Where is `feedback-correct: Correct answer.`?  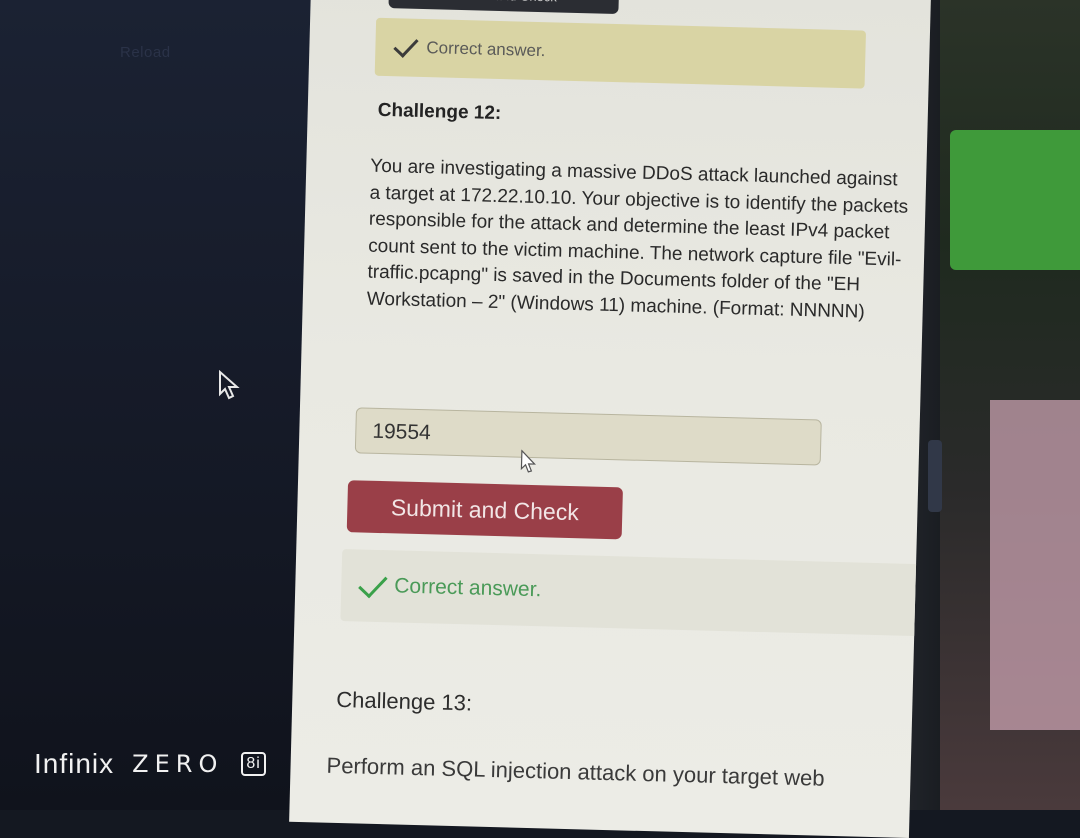
feedback-correct: Correct answer. is located at coordinates (631, 593).